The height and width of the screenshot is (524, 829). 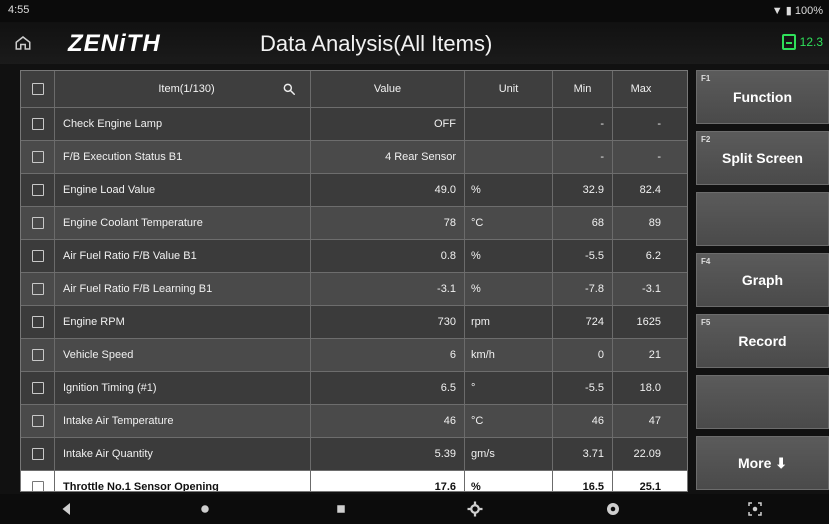 I want to click on row-min: 0, so click(x=583, y=355).